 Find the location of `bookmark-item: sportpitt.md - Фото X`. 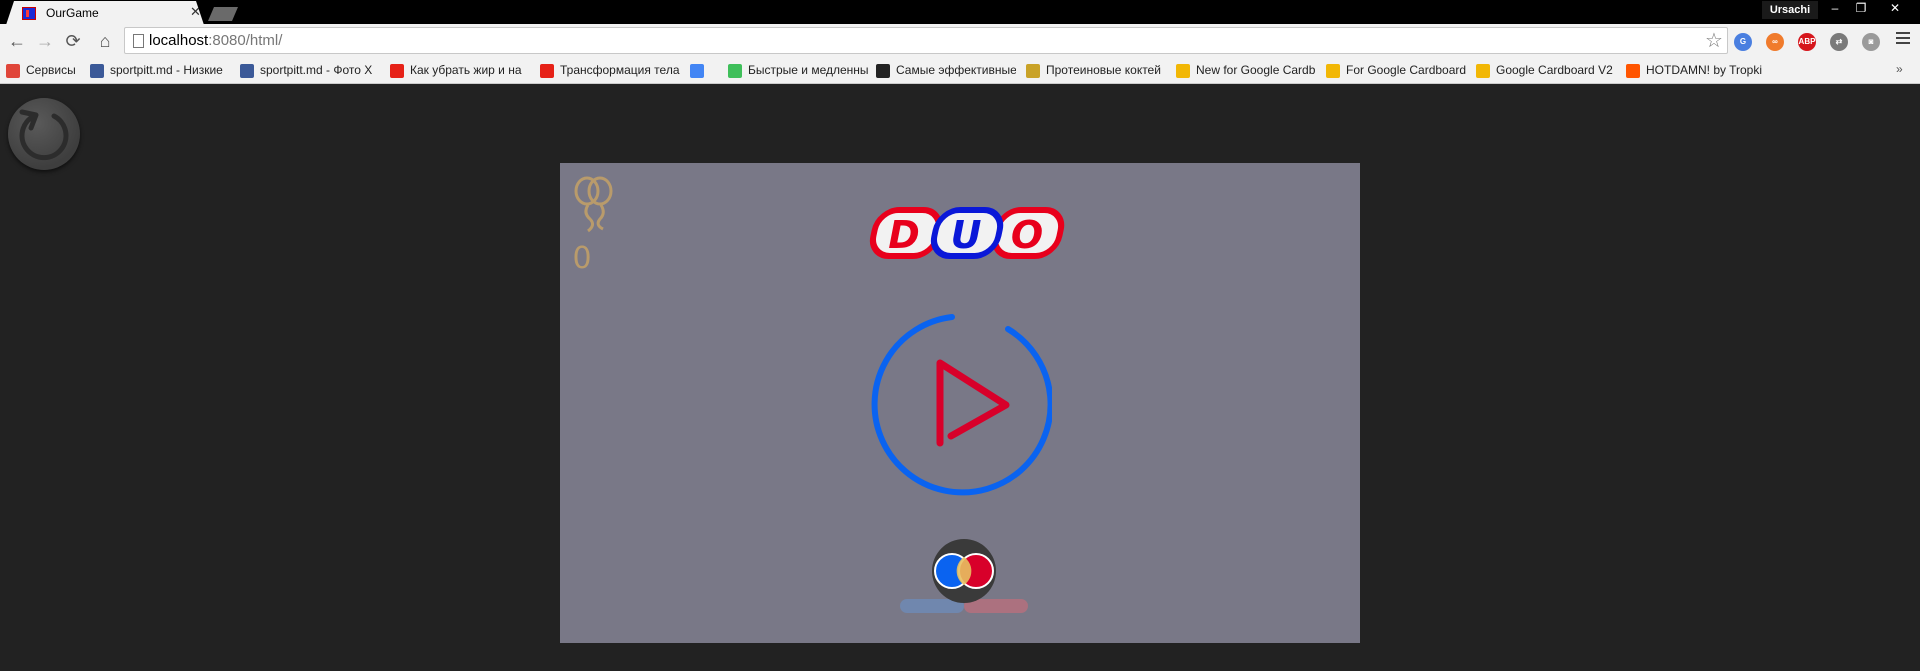

bookmark-item: sportpitt.md - Фото X is located at coordinates (310, 71).